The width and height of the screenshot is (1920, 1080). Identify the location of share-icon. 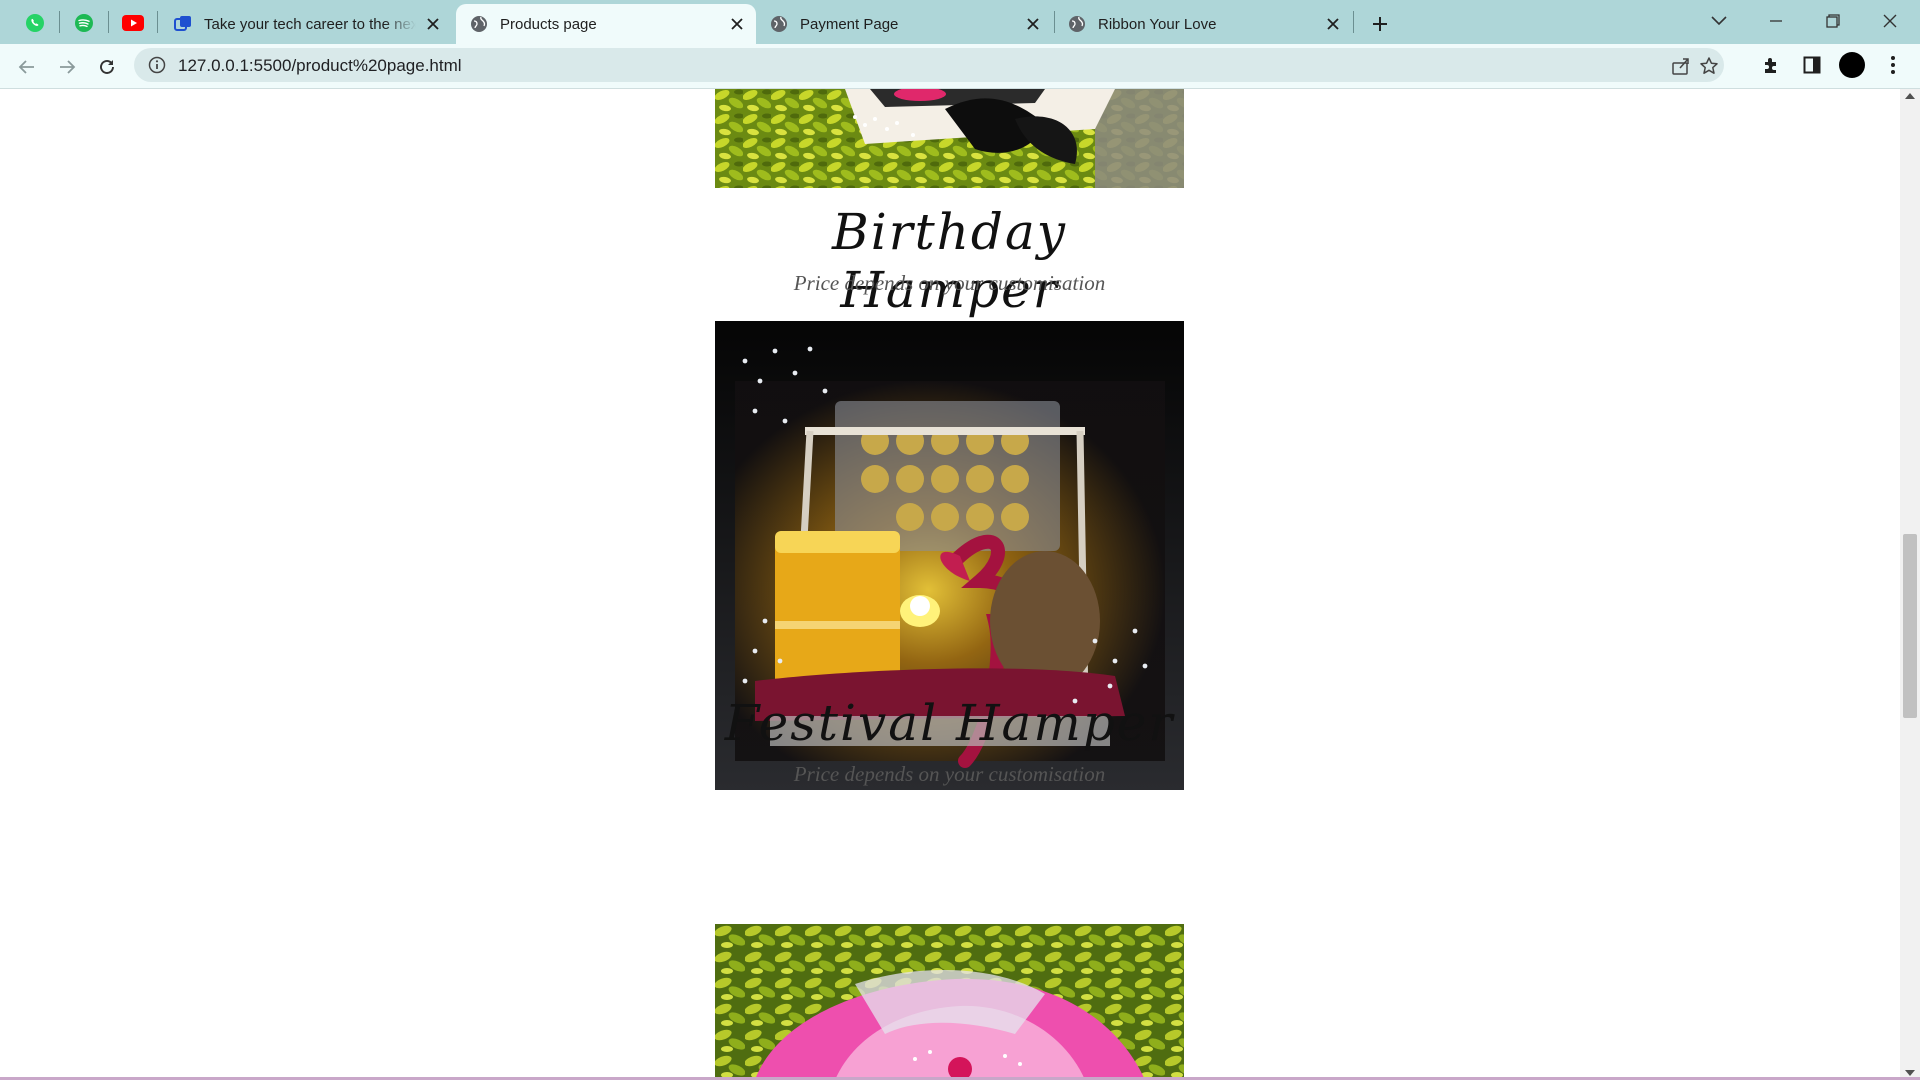
(1681, 66).